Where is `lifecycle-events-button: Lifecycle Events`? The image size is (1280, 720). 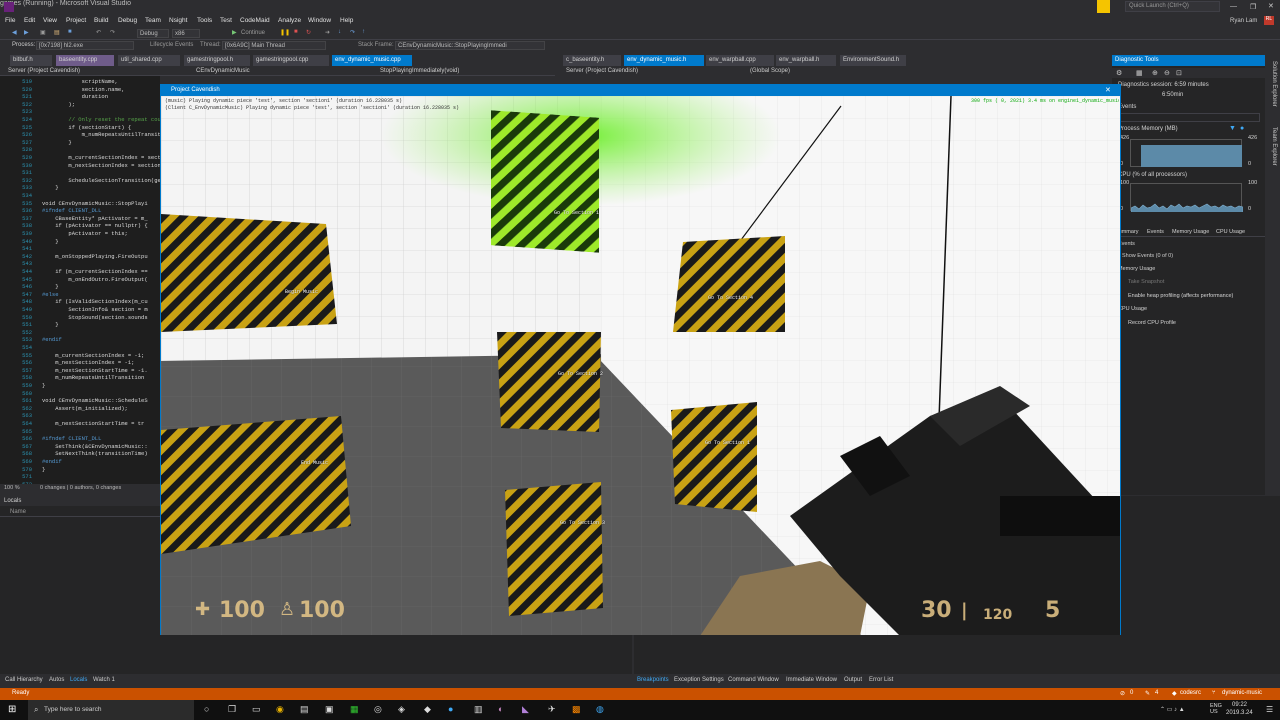
lifecycle-events-button: Lifecycle Events is located at coordinates (171, 45).